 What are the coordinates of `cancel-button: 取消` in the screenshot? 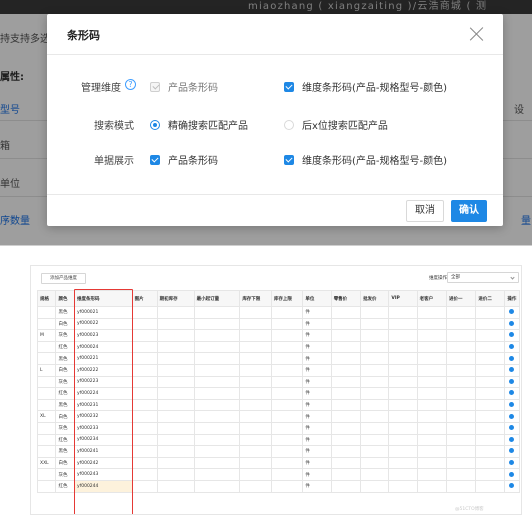 It's located at (425, 211).